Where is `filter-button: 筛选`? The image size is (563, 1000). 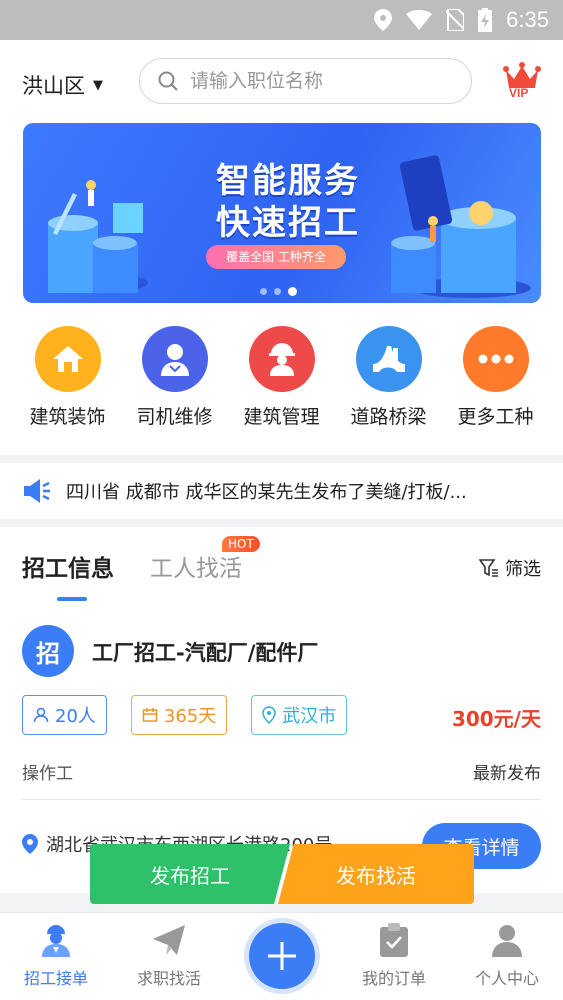 filter-button: 筛选 is located at coordinates (510, 568).